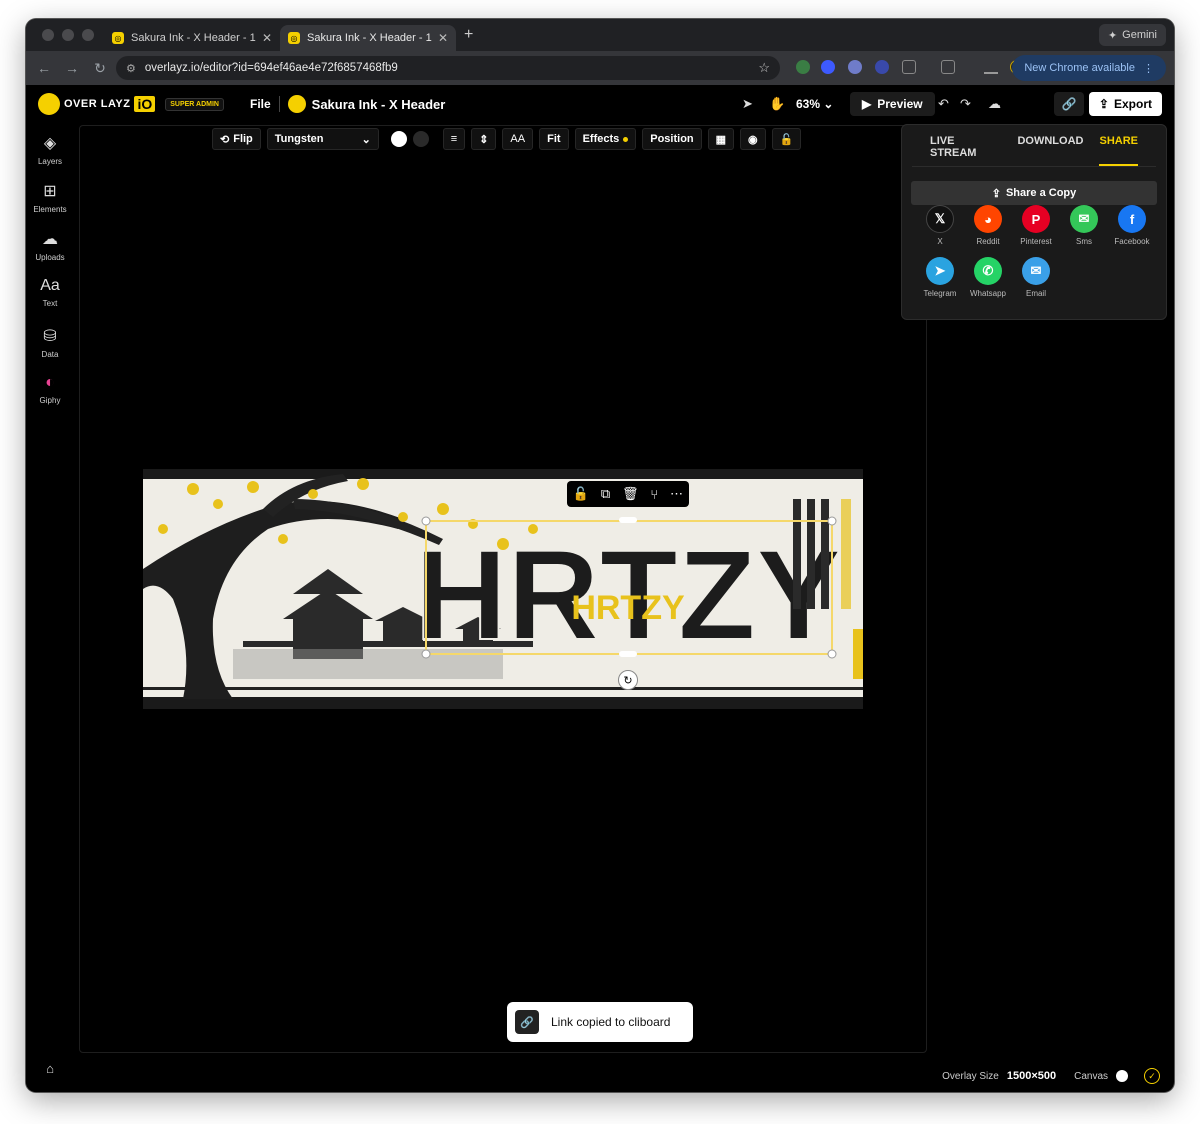 The width and height of the screenshot is (1200, 1124). What do you see at coordinates (777, 104) in the screenshot?
I see `hand-pan-icon: ✋` at bounding box center [777, 104].